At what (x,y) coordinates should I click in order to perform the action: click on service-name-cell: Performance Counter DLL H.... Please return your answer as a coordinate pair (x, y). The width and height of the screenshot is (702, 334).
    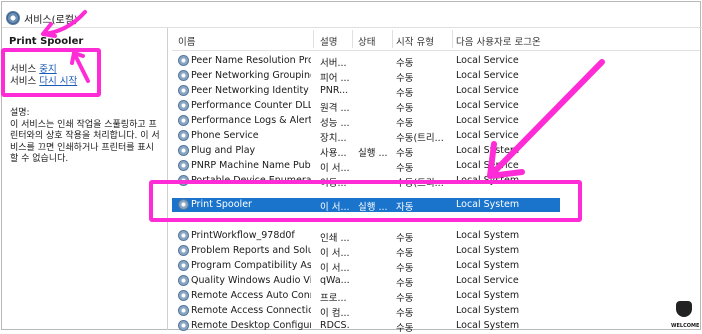
    Looking at the image, I should click on (251, 105).